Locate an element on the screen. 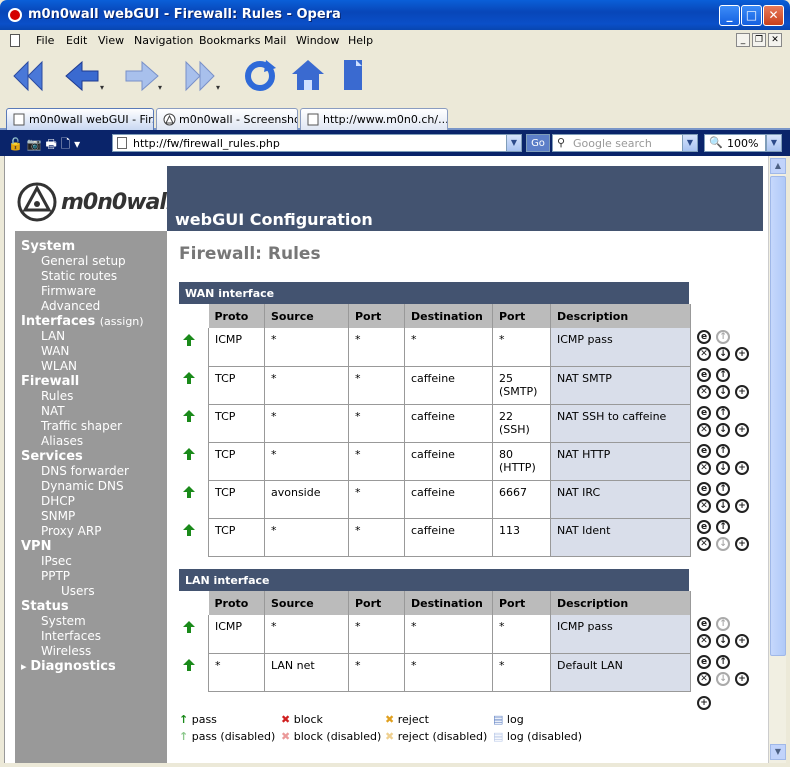 The height and width of the screenshot is (767, 790). url-dropdown-button: ▼ is located at coordinates (514, 143).